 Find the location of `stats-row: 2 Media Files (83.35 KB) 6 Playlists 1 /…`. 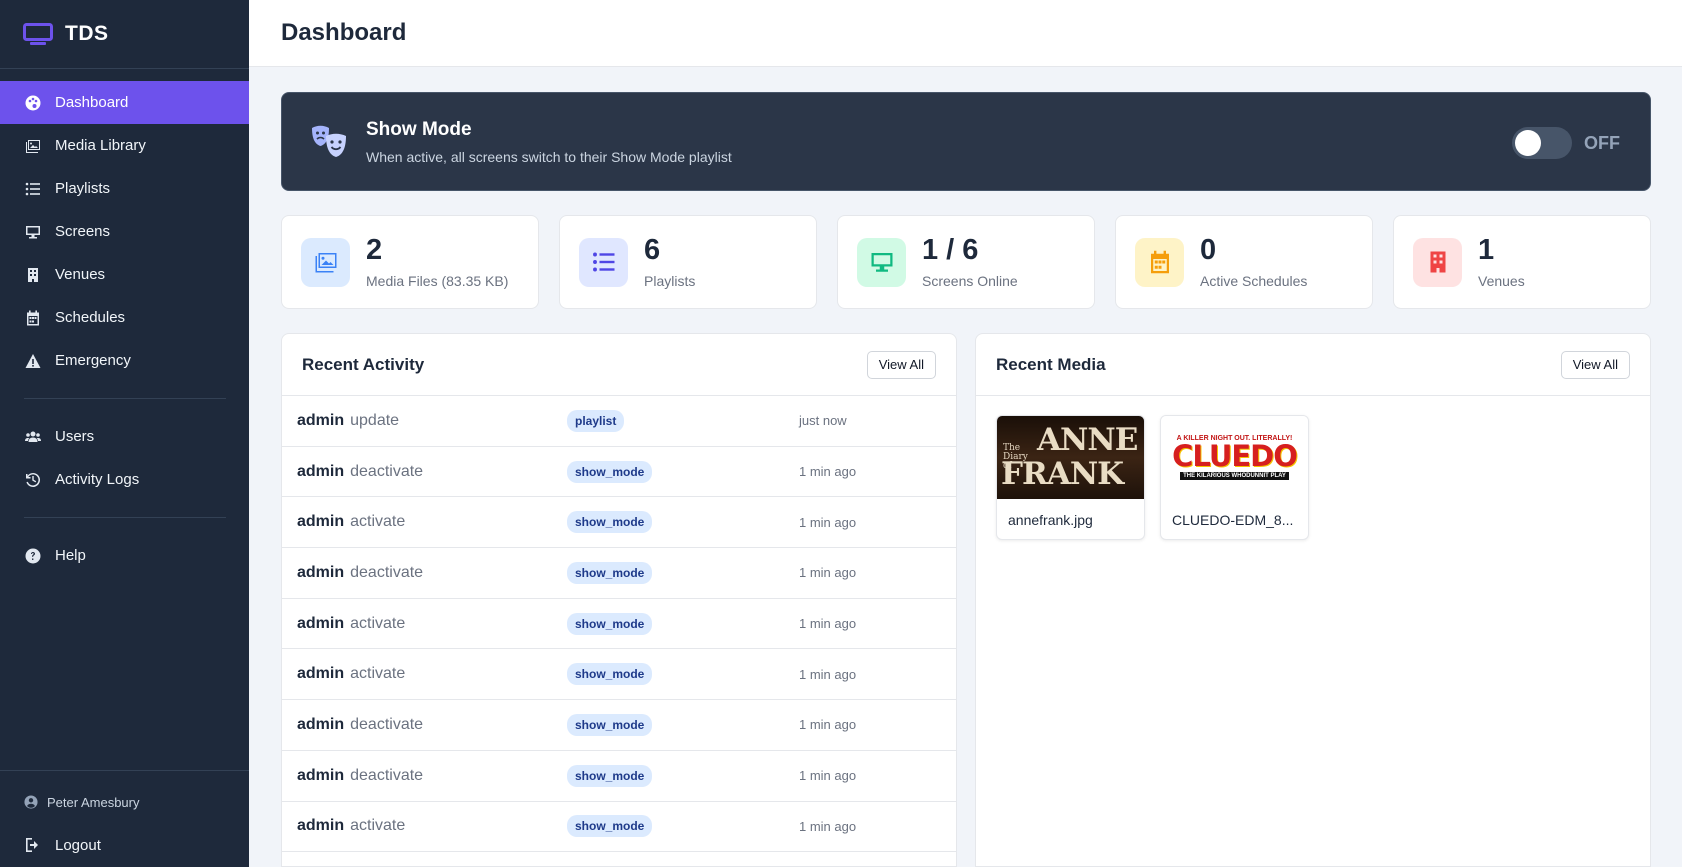

stats-row: 2 Media Files (83.35 KB) 6 Playlists 1 /… is located at coordinates (966, 262).